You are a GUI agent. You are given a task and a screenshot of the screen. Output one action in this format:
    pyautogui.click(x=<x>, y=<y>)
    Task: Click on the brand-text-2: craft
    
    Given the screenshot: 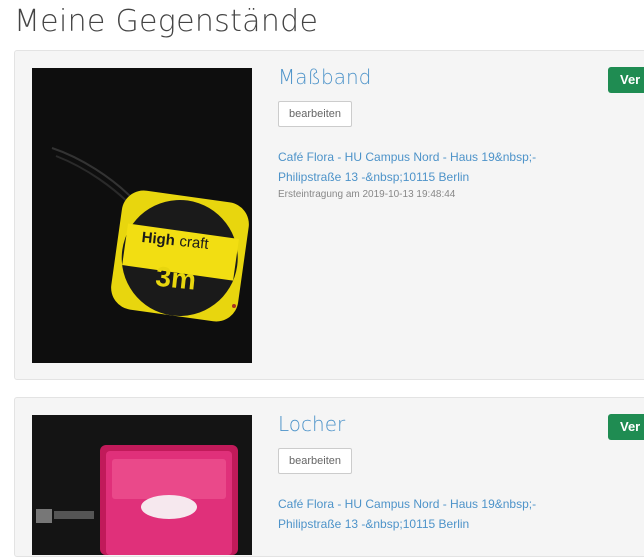 What is the action you would take?
    pyautogui.click(x=195, y=243)
    